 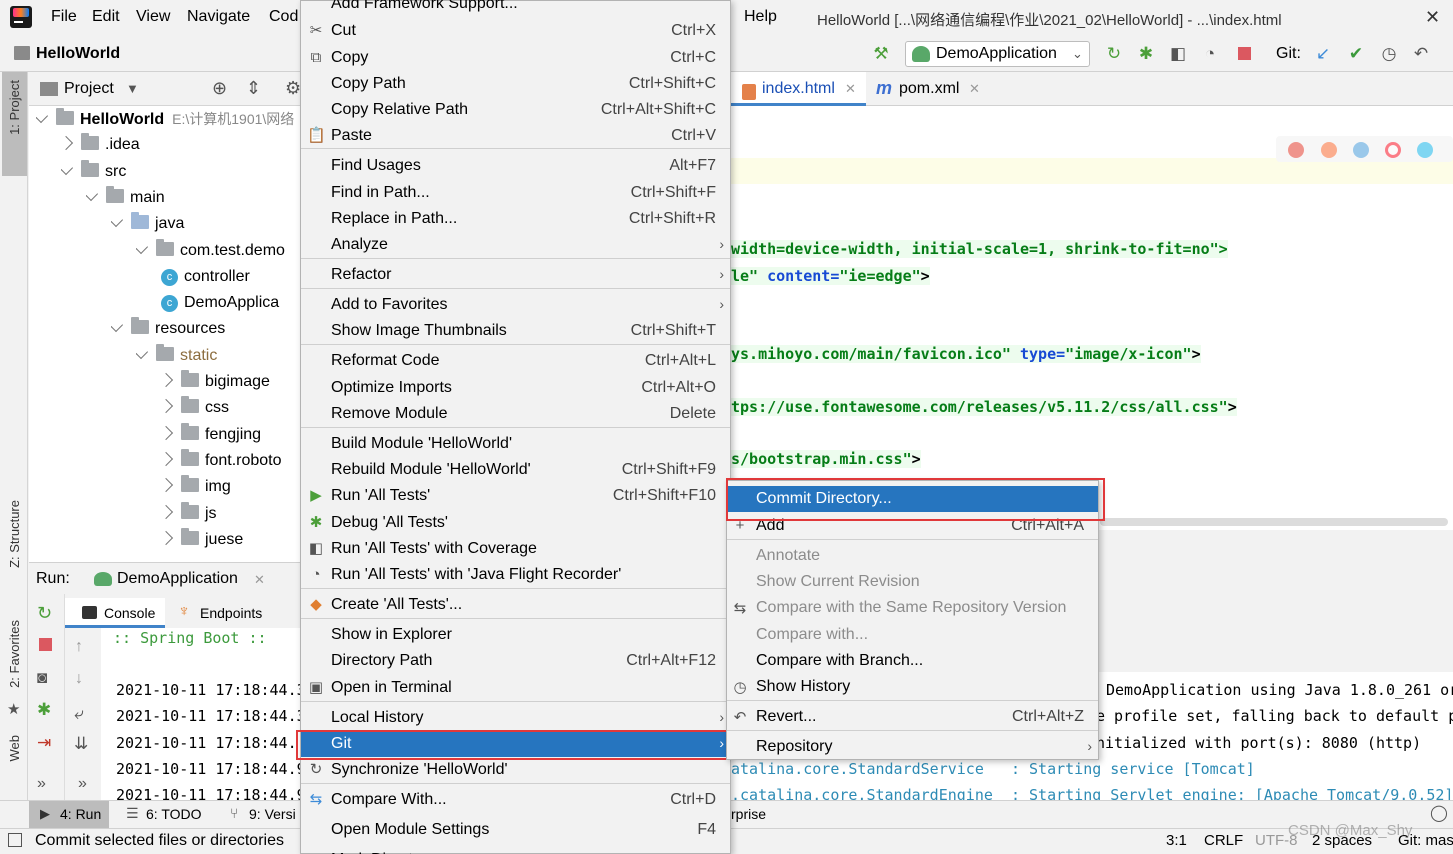 I want to click on tree-node-resources: resources, so click(x=206, y=329).